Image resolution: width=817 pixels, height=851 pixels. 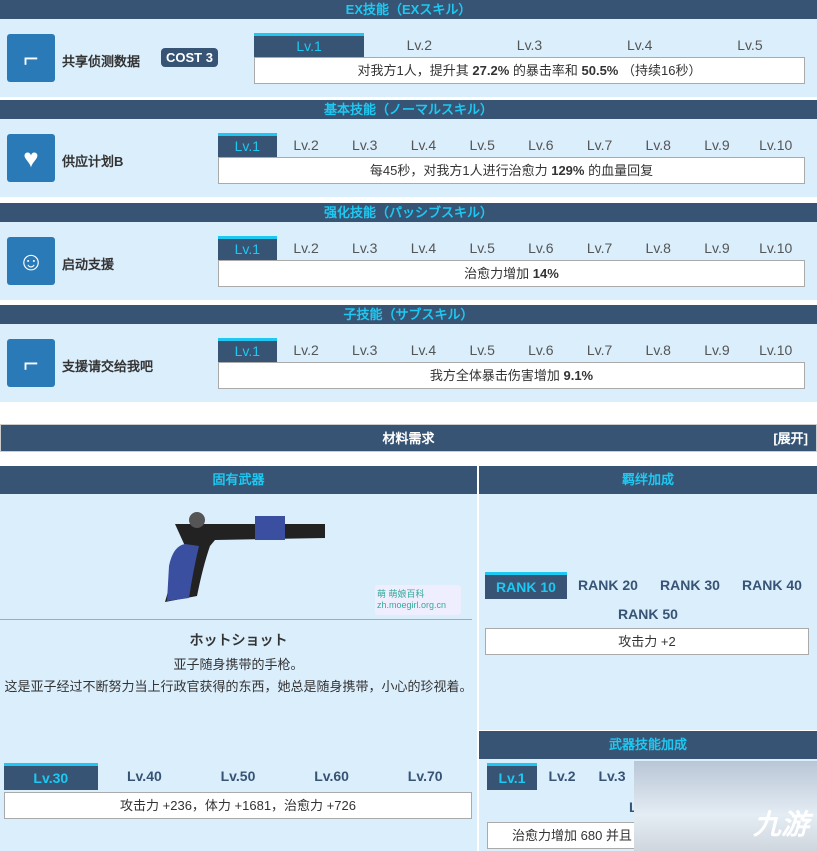 I want to click on level-tab: RANK 30, so click(x=690, y=585).